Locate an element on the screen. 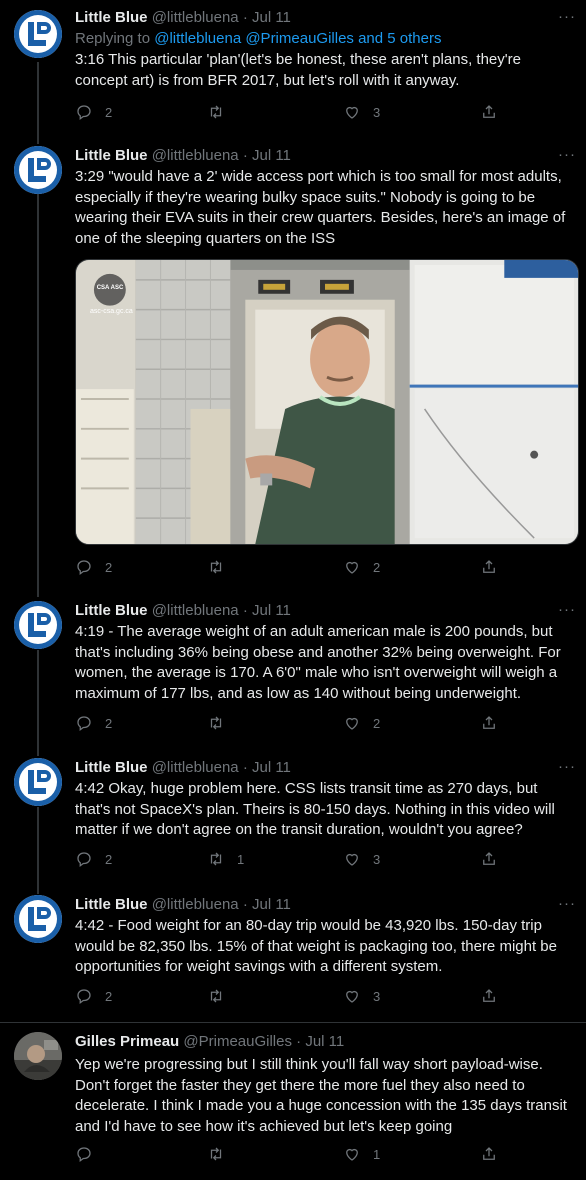  reply-icon is located at coordinates (84, 997).